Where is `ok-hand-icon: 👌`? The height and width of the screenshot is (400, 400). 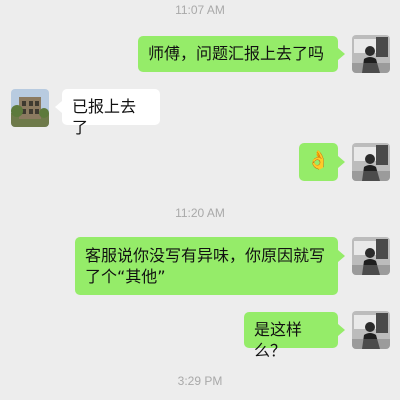
ok-hand-icon: 👌 is located at coordinates (318, 160).